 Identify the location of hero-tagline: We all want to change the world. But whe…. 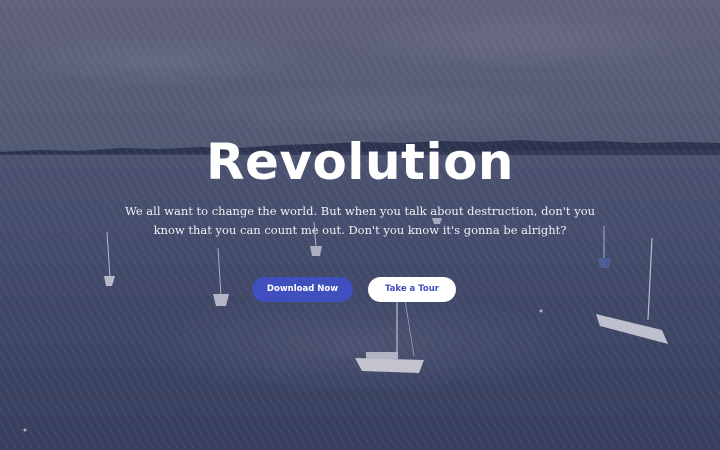
(360, 220).